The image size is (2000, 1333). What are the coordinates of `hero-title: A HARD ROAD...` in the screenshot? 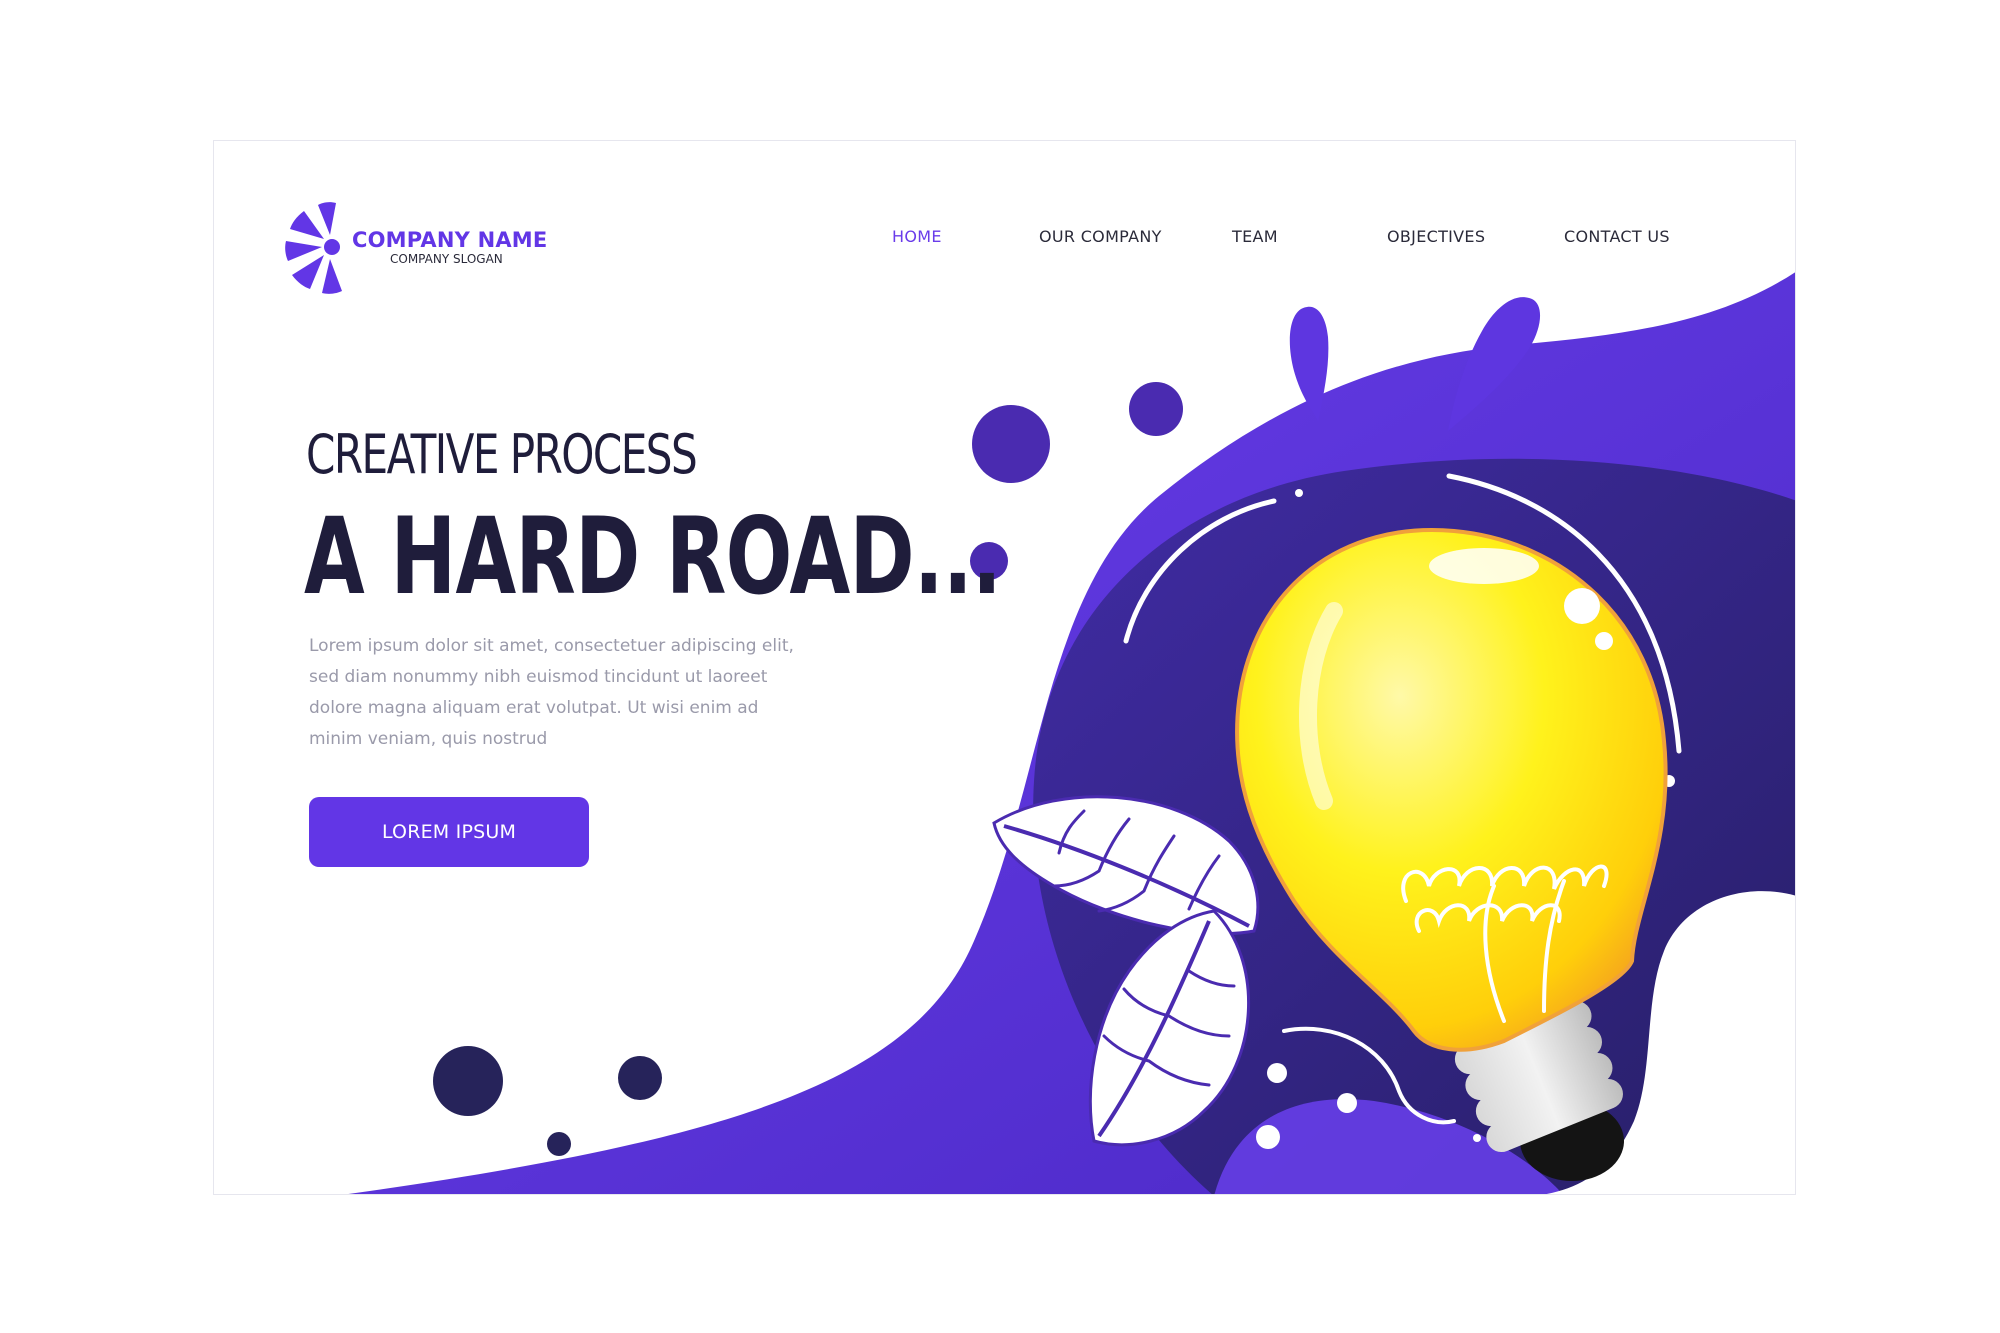 It's located at (653, 556).